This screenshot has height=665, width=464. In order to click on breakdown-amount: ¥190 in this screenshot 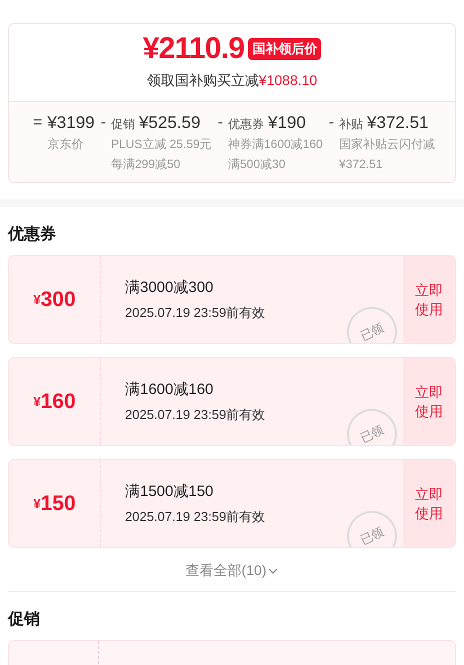, I will do `click(287, 123)`.